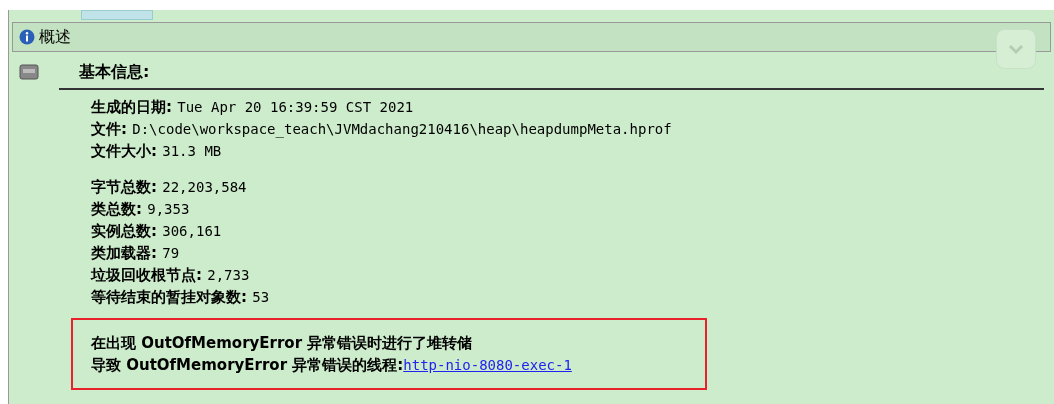  Describe the element at coordinates (141, 209) in the screenshot. I see `info-line: 类总数: 9,353` at that location.